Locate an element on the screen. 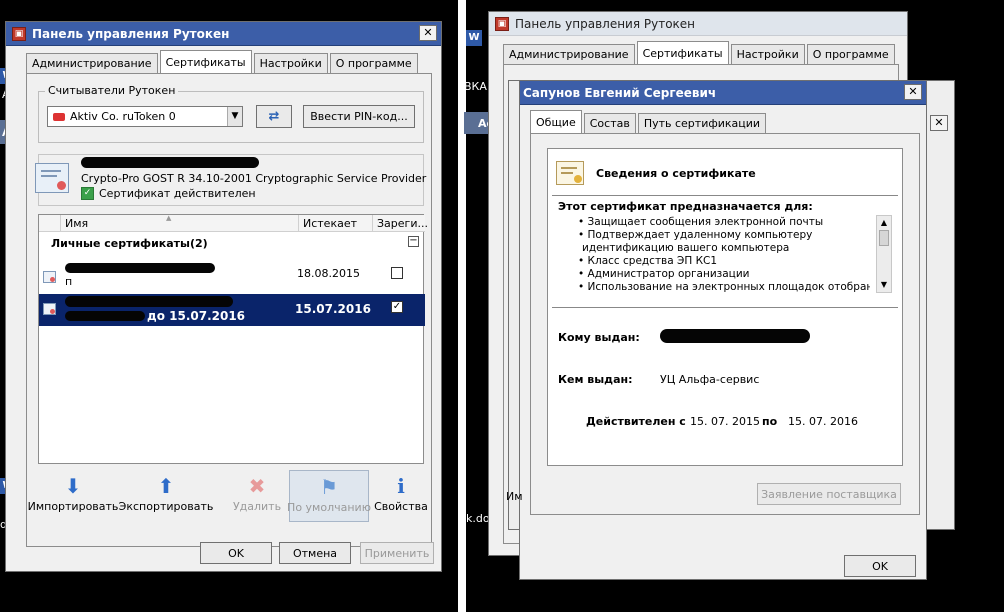  readers-group-label: Считыватели Рутокен is located at coordinates (112, 90).